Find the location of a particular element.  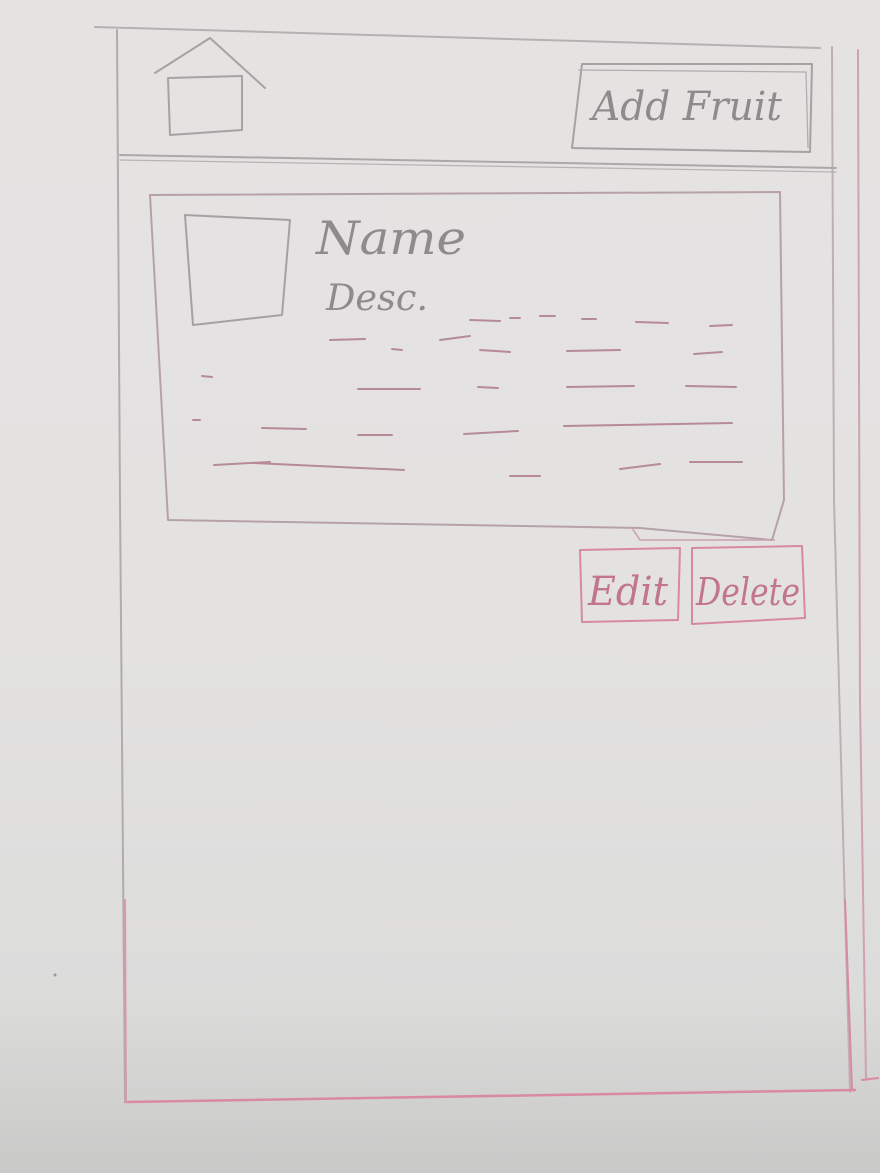

image-placeholder-icon is located at coordinates (237, 270).